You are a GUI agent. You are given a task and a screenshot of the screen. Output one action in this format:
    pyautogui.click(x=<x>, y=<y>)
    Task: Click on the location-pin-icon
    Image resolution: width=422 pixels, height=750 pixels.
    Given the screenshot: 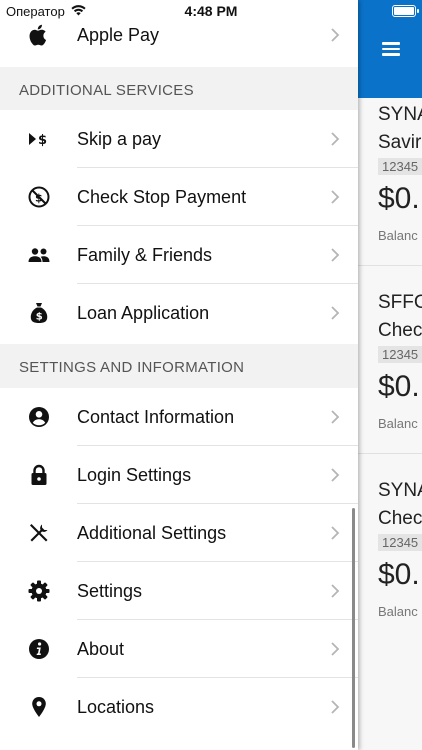 What is the action you would take?
    pyautogui.click(x=39, y=707)
    